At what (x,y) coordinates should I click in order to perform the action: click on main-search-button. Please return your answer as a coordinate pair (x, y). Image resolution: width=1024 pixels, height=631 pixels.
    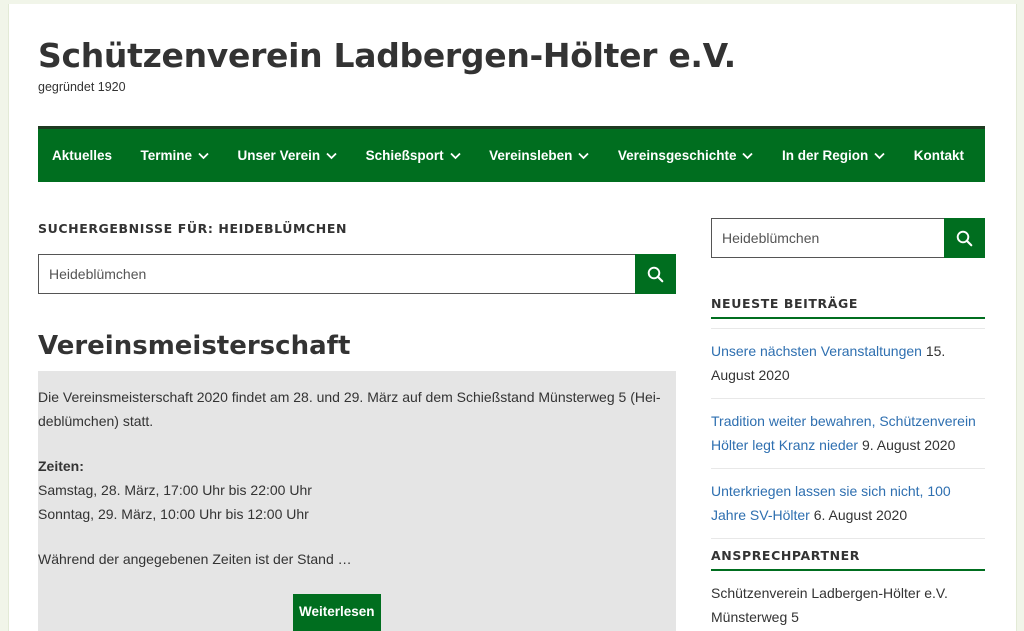
    Looking at the image, I should click on (655, 274).